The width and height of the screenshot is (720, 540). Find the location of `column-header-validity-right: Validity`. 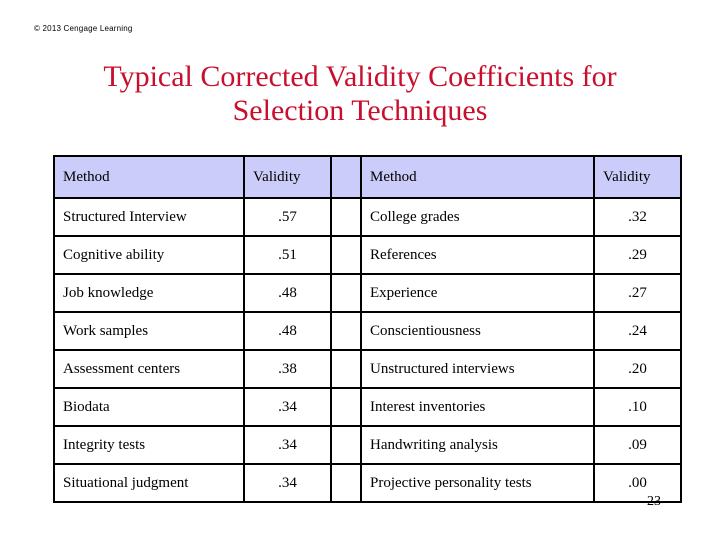

column-header-validity-right: Validity is located at coordinates (637, 177).